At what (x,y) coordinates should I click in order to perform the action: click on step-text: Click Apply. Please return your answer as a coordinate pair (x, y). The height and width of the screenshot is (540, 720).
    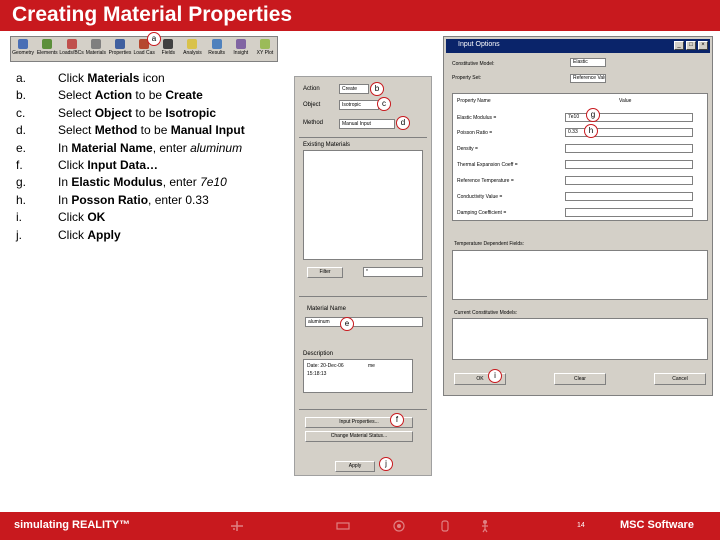
    Looking at the image, I should click on (89, 234).